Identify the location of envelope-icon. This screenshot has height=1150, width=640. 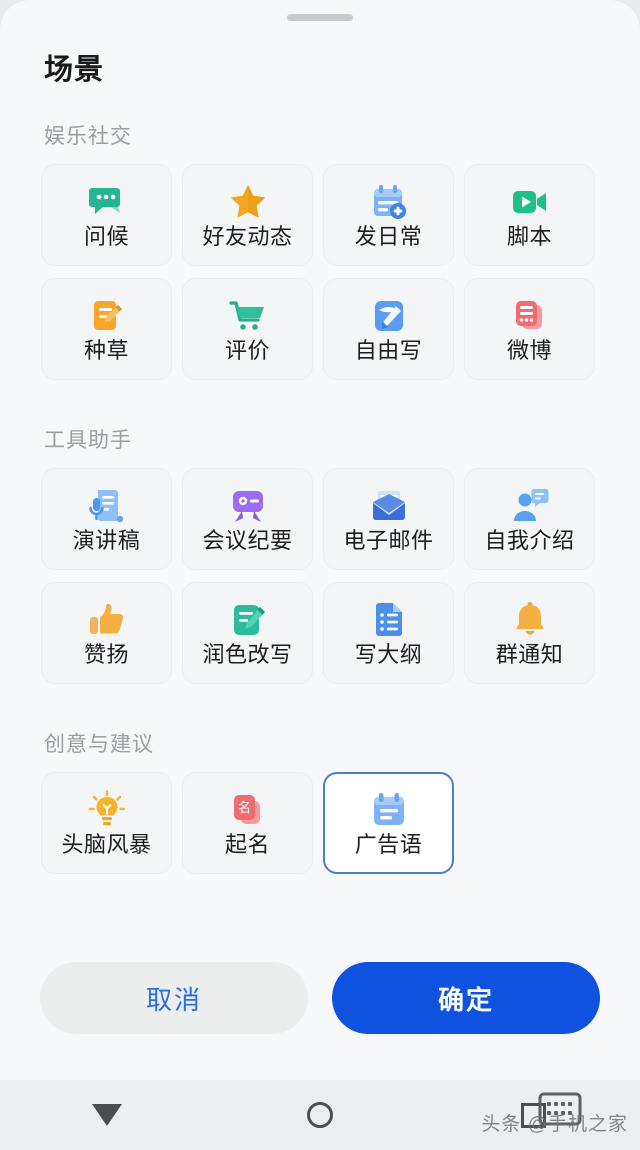
(389, 506).